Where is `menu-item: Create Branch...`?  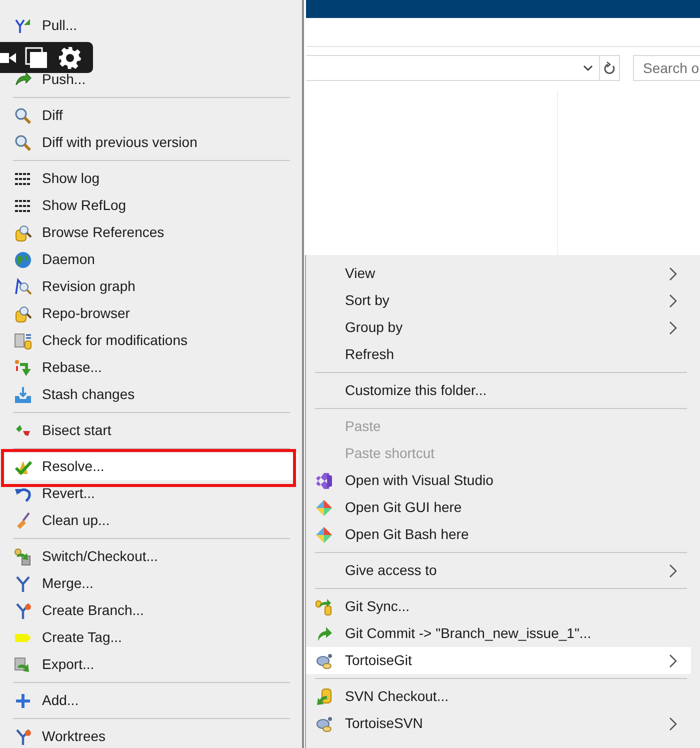
menu-item: Create Branch... is located at coordinates (151, 610).